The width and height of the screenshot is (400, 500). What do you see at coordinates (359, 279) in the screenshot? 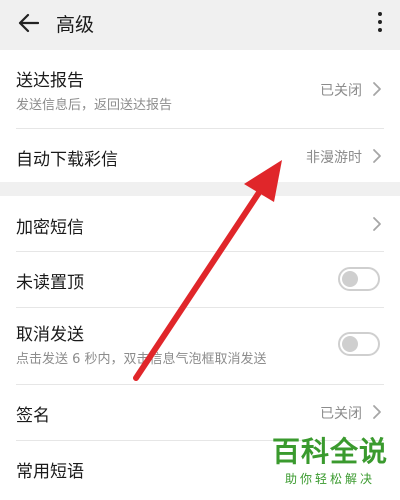
I see `pin-unread-toggle` at bounding box center [359, 279].